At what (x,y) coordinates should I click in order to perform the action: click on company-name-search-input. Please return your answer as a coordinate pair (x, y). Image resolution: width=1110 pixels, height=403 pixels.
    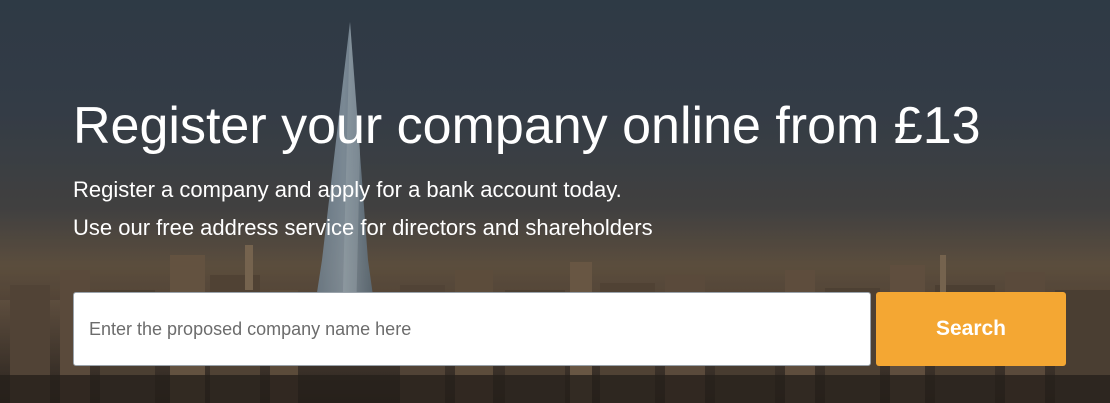
    Looking at the image, I should click on (472, 329).